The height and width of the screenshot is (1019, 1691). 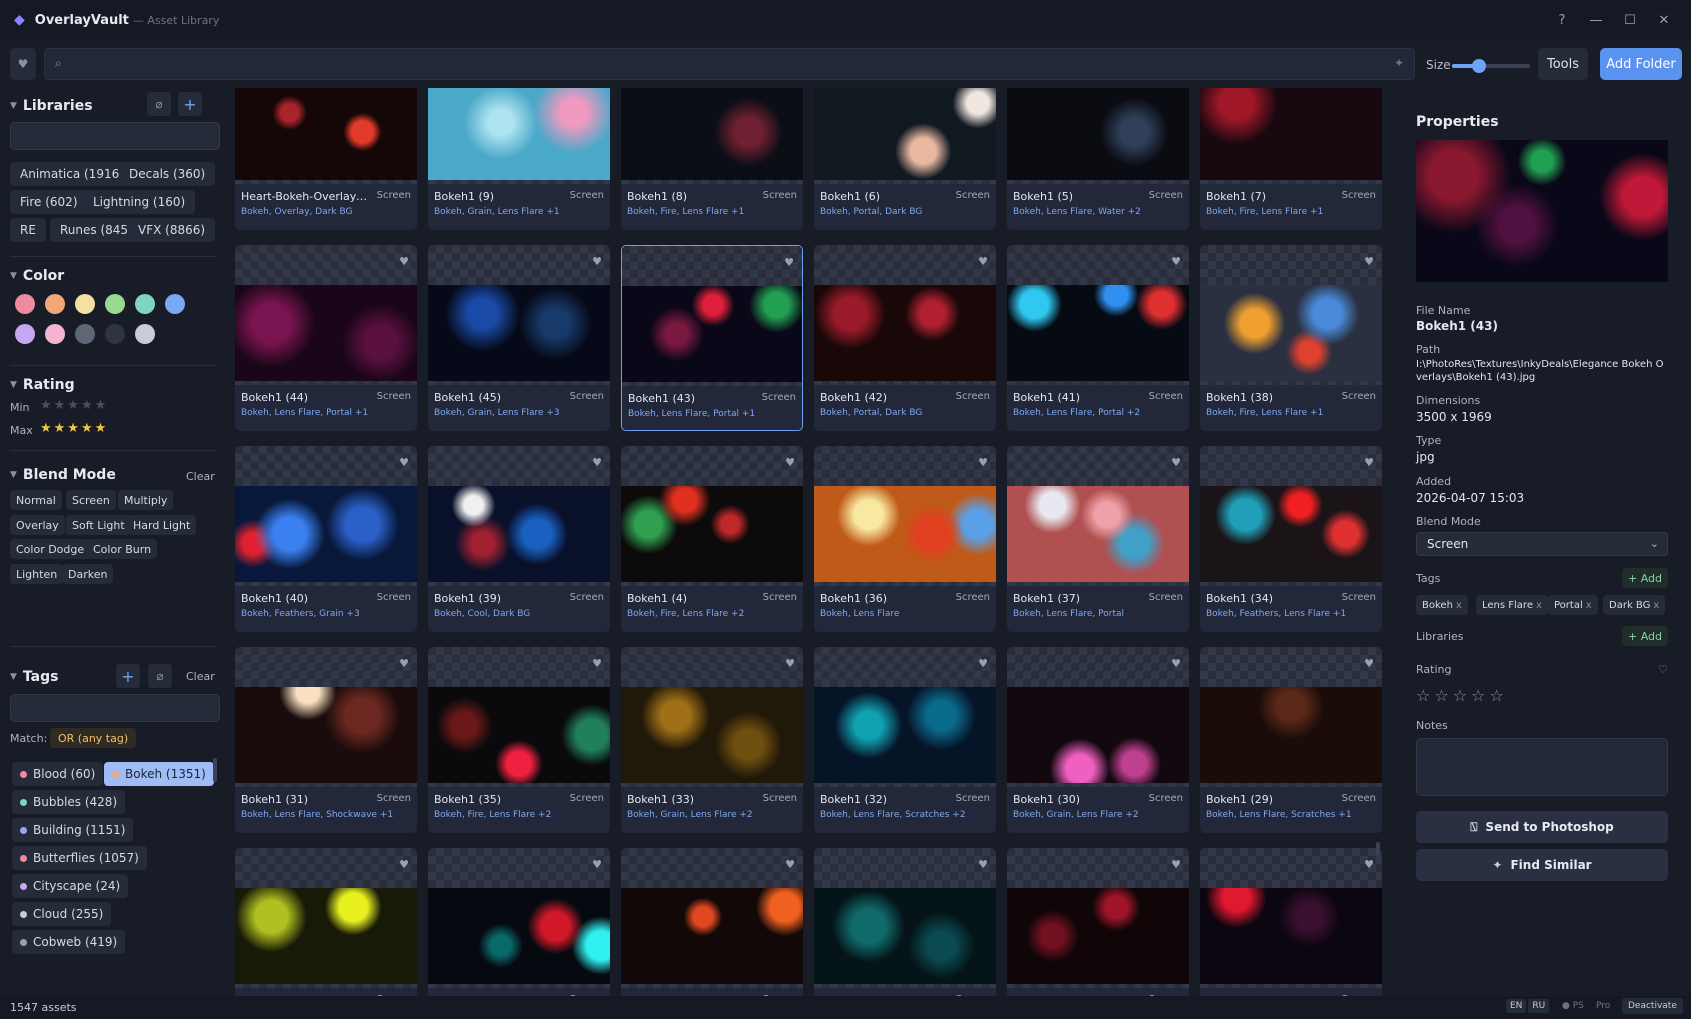 I want to click on blend-chip-color-dodge: Color Dodge, so click(x=50, y=549).